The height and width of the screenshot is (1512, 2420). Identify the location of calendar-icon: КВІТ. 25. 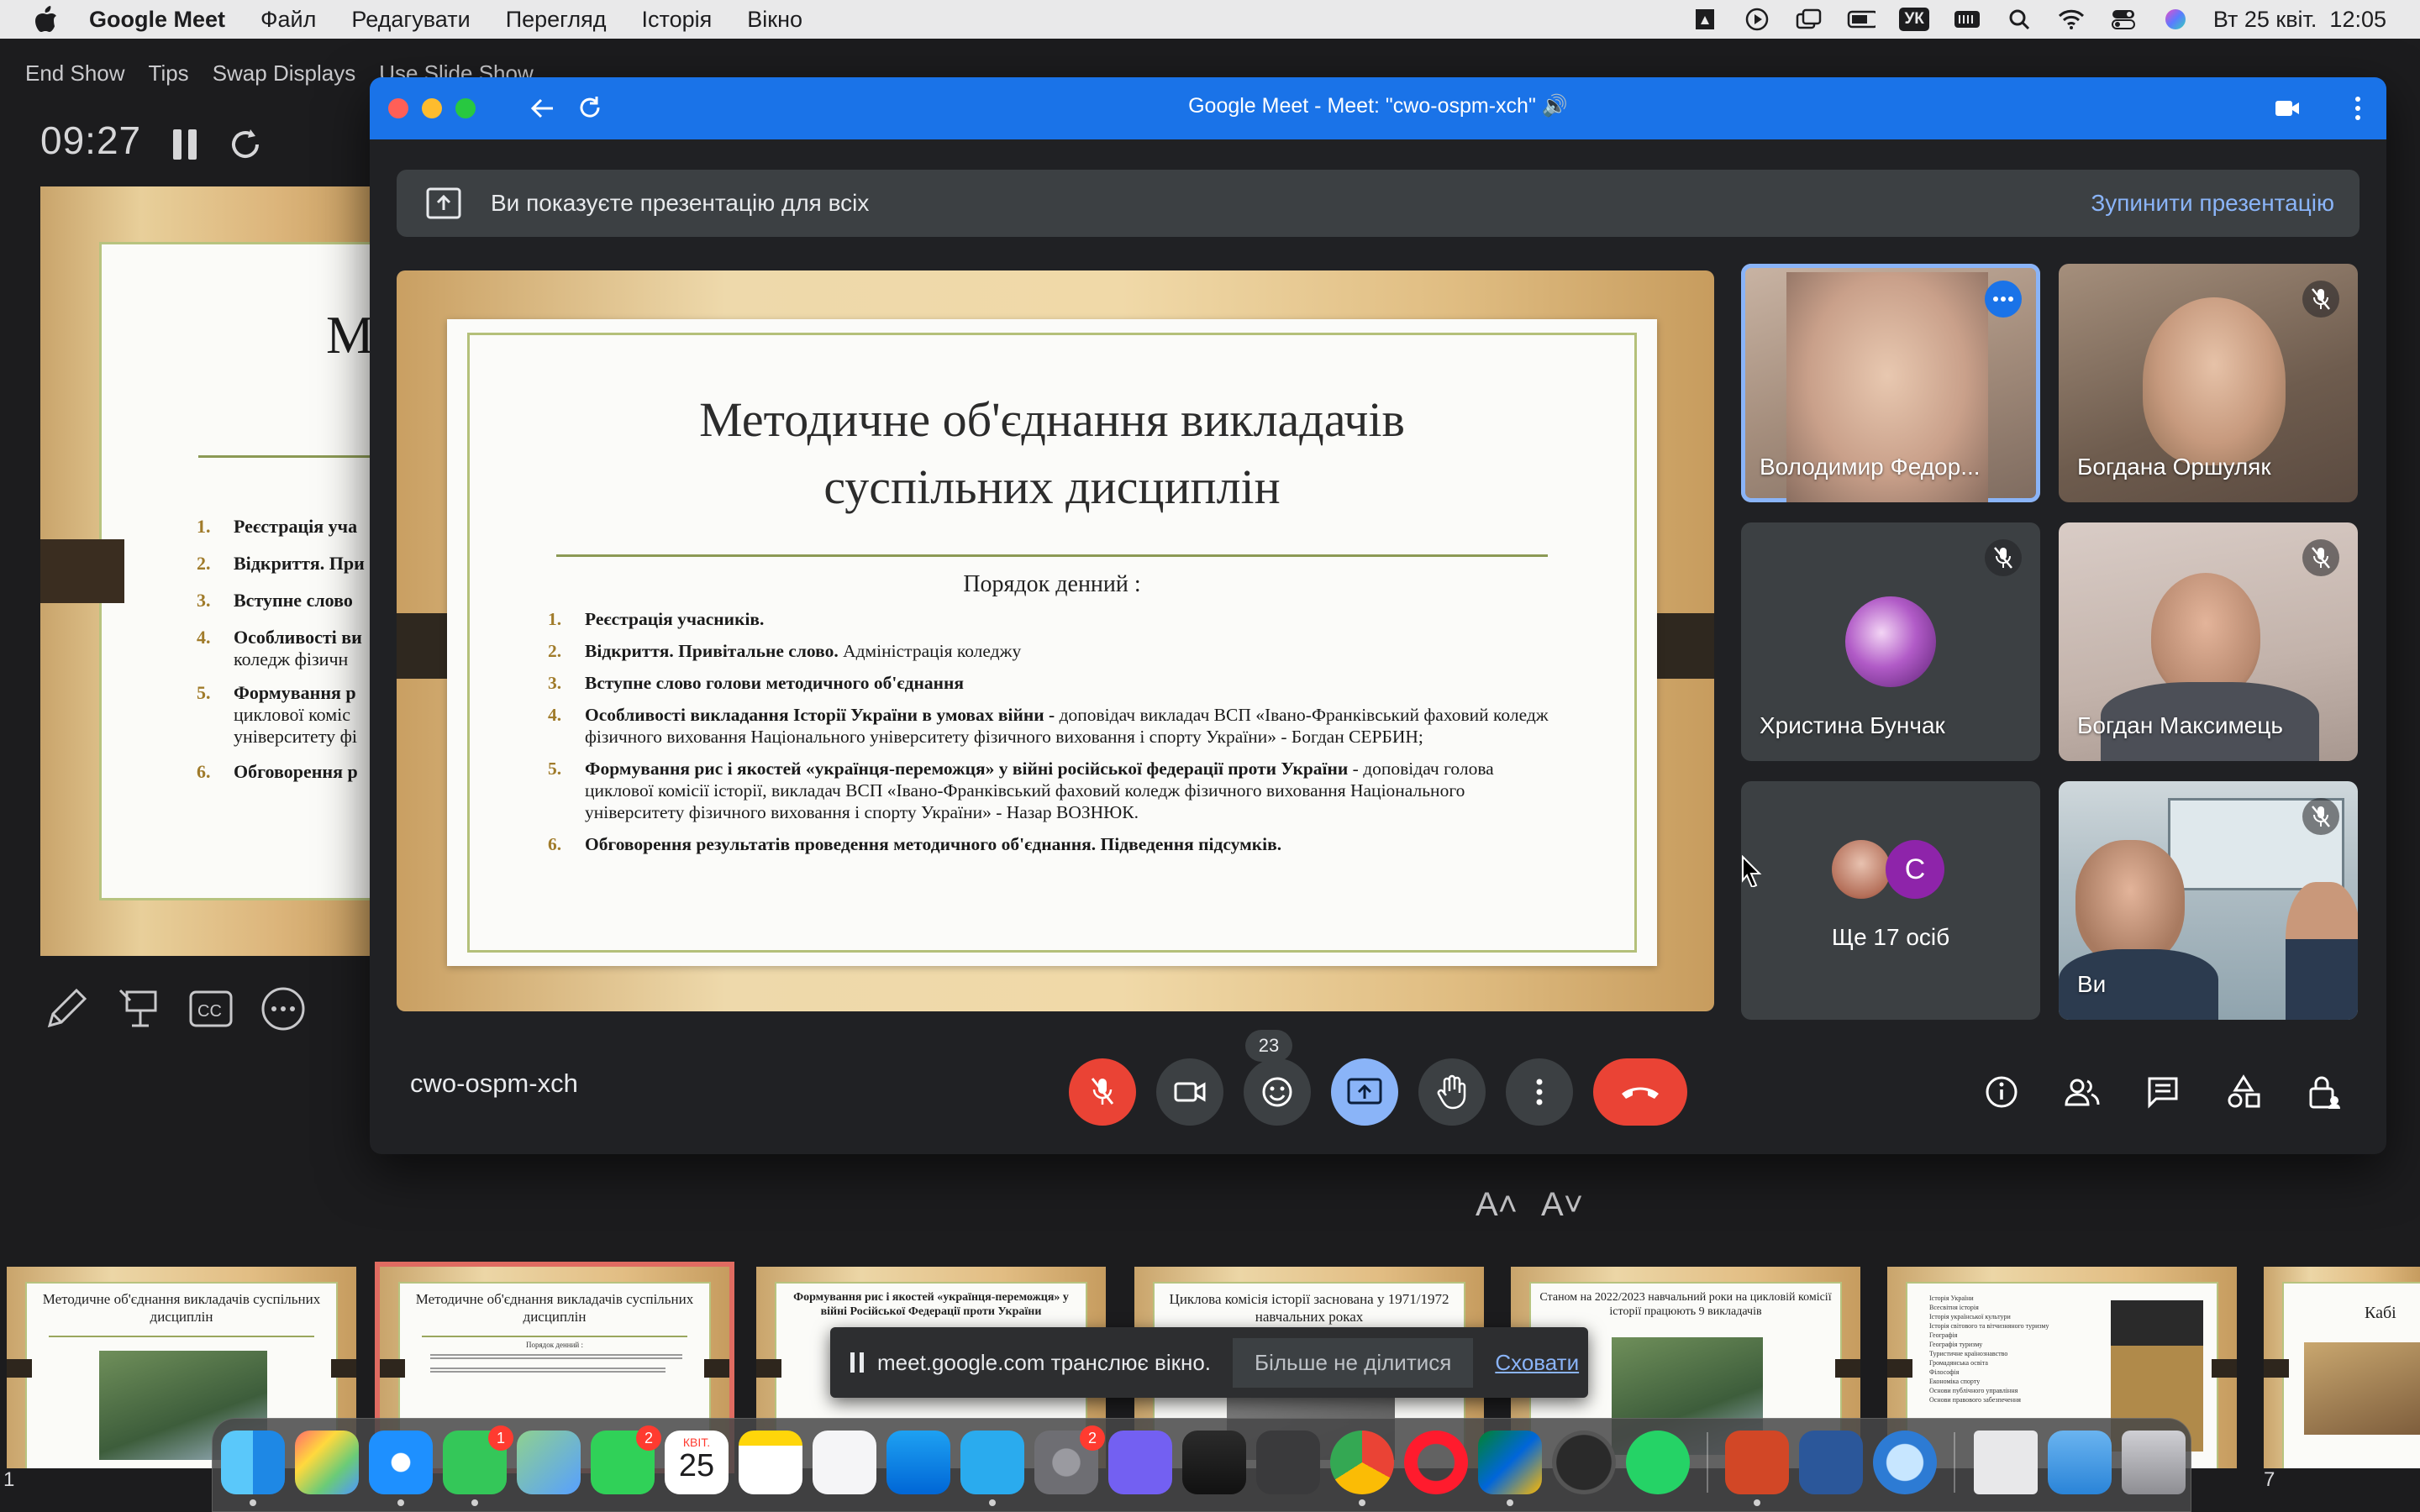
(697, 1462).